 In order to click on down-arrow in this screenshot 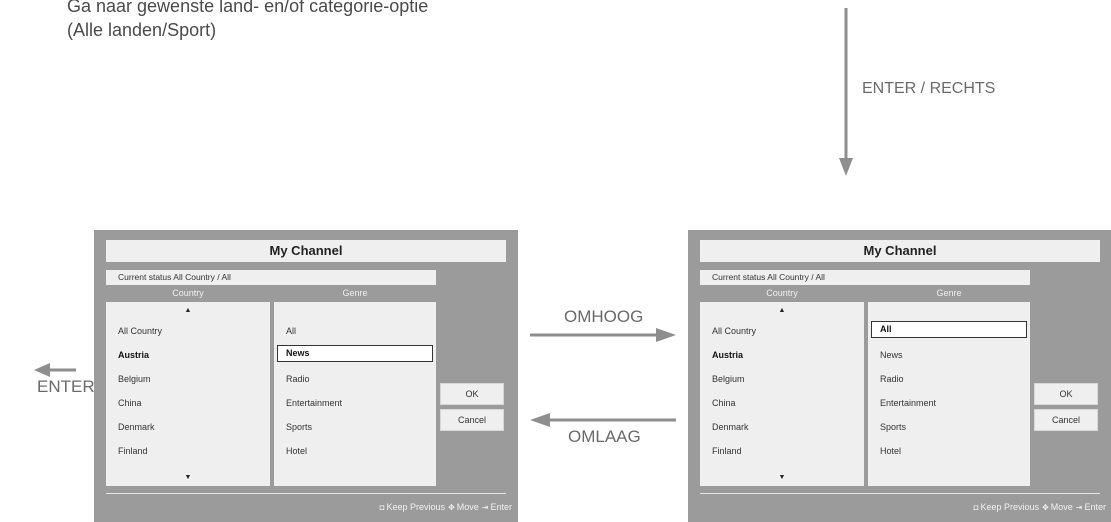, I will do `click(846, 92)`.